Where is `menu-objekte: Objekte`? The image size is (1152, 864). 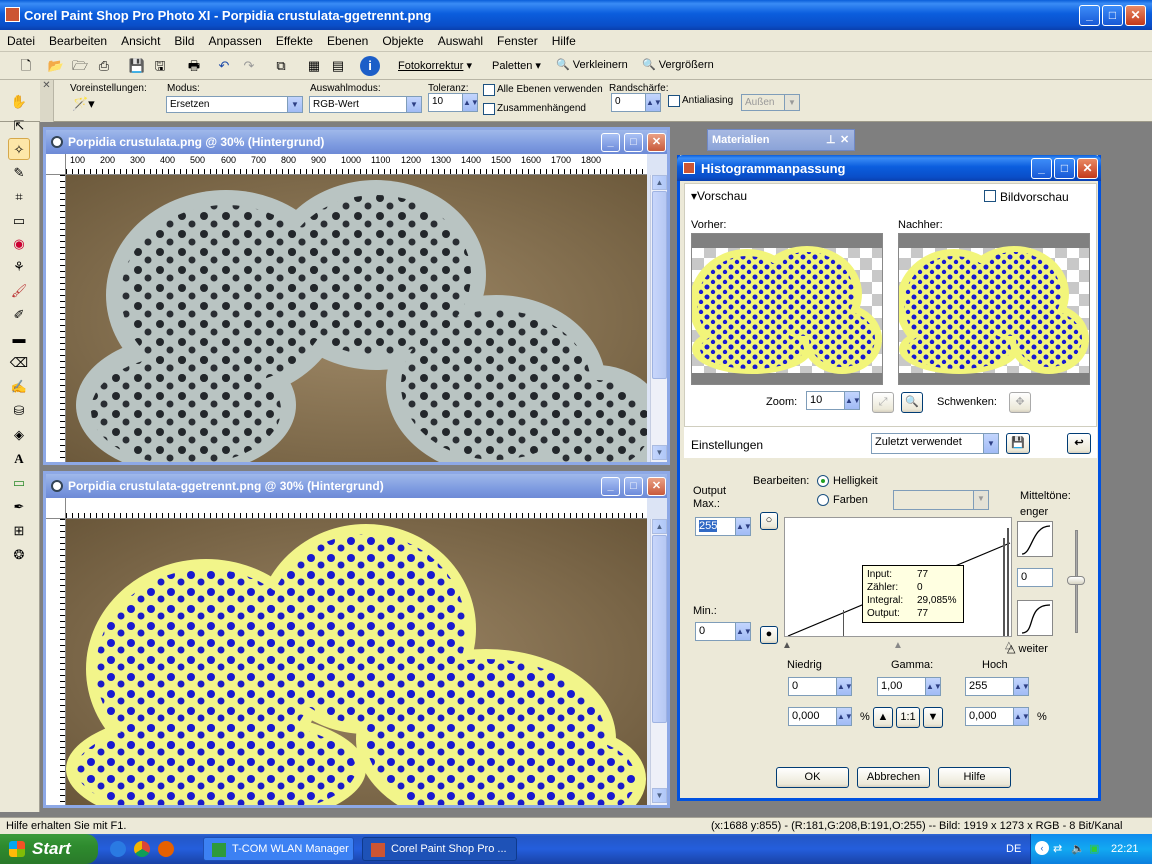
menu-objekte: Objekte is located at coordinates (402, 39).